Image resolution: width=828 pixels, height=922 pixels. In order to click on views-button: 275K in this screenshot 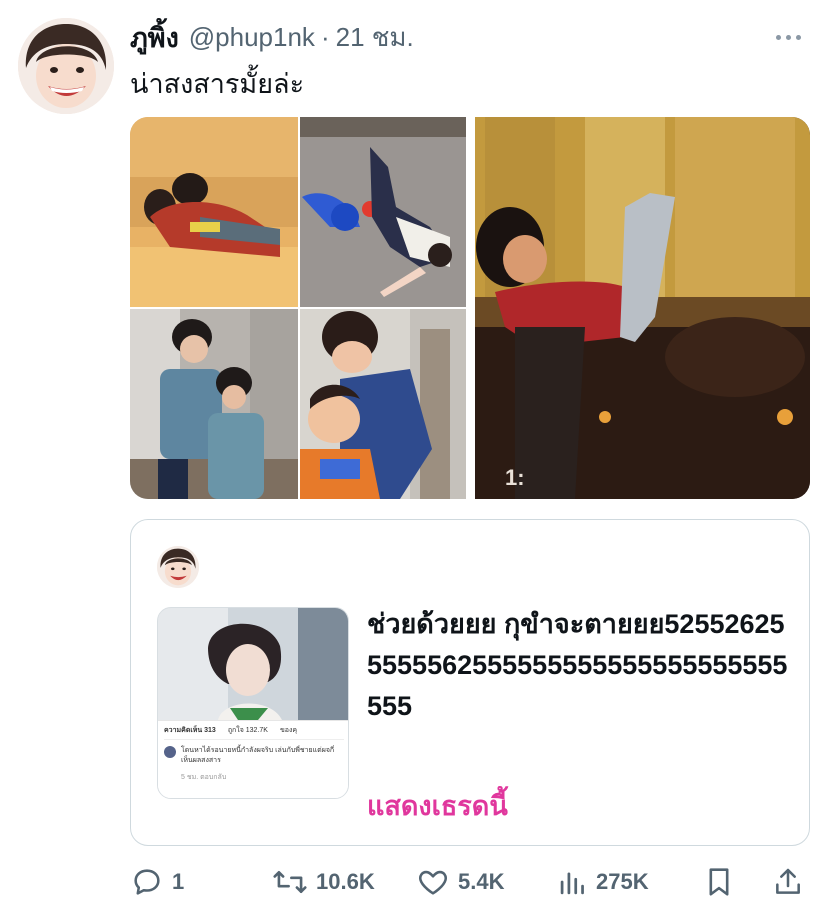, I will do `click(603, 882)`.